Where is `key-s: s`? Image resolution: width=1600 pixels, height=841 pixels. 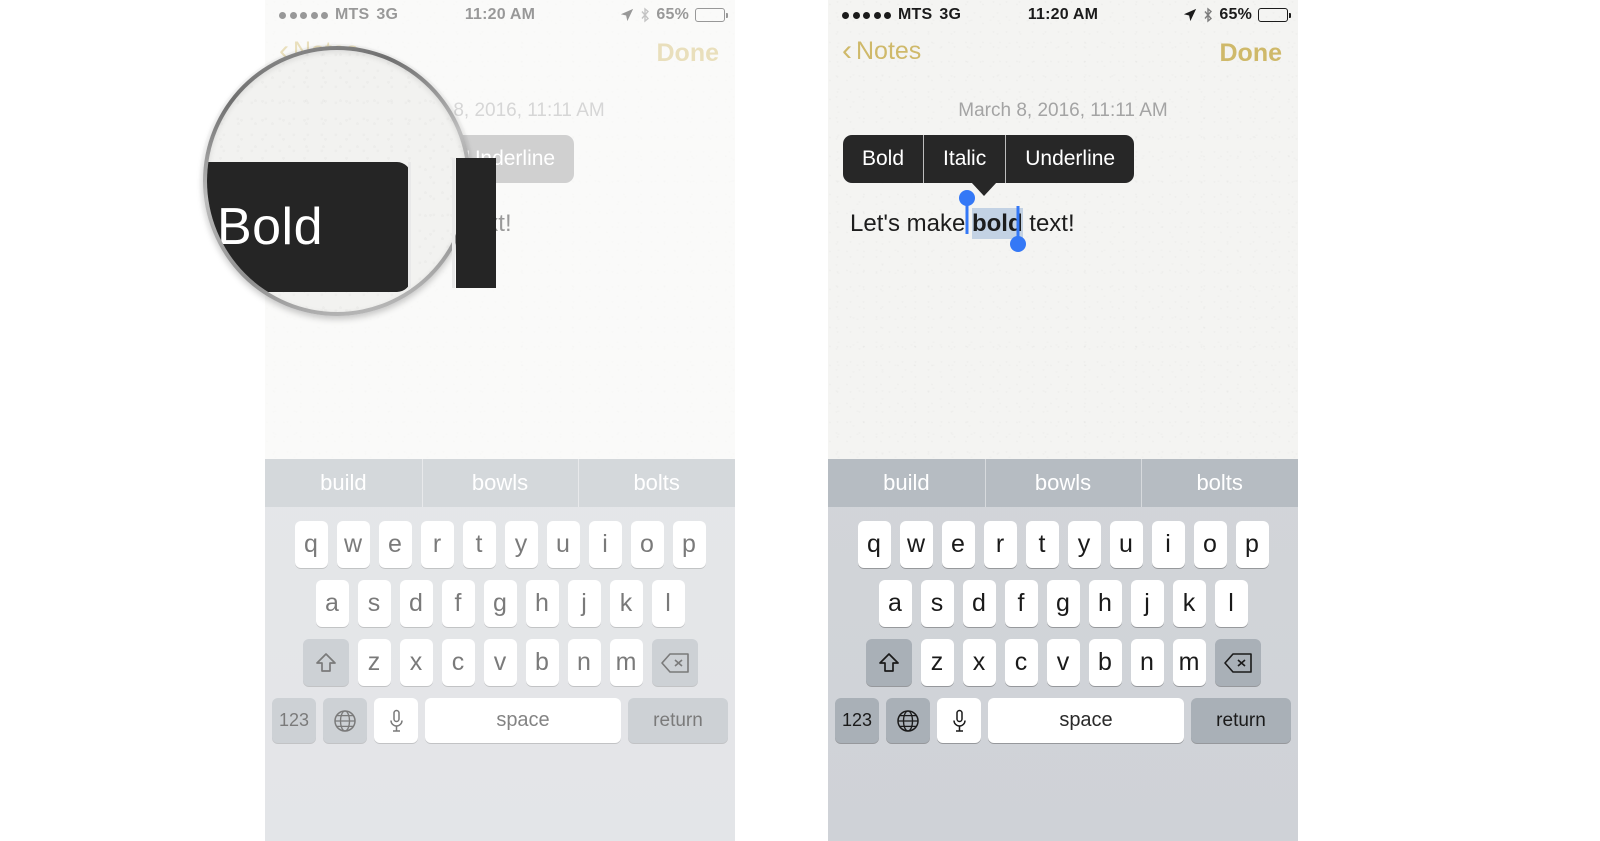 key-s: s is located at coordinates (937, 603).